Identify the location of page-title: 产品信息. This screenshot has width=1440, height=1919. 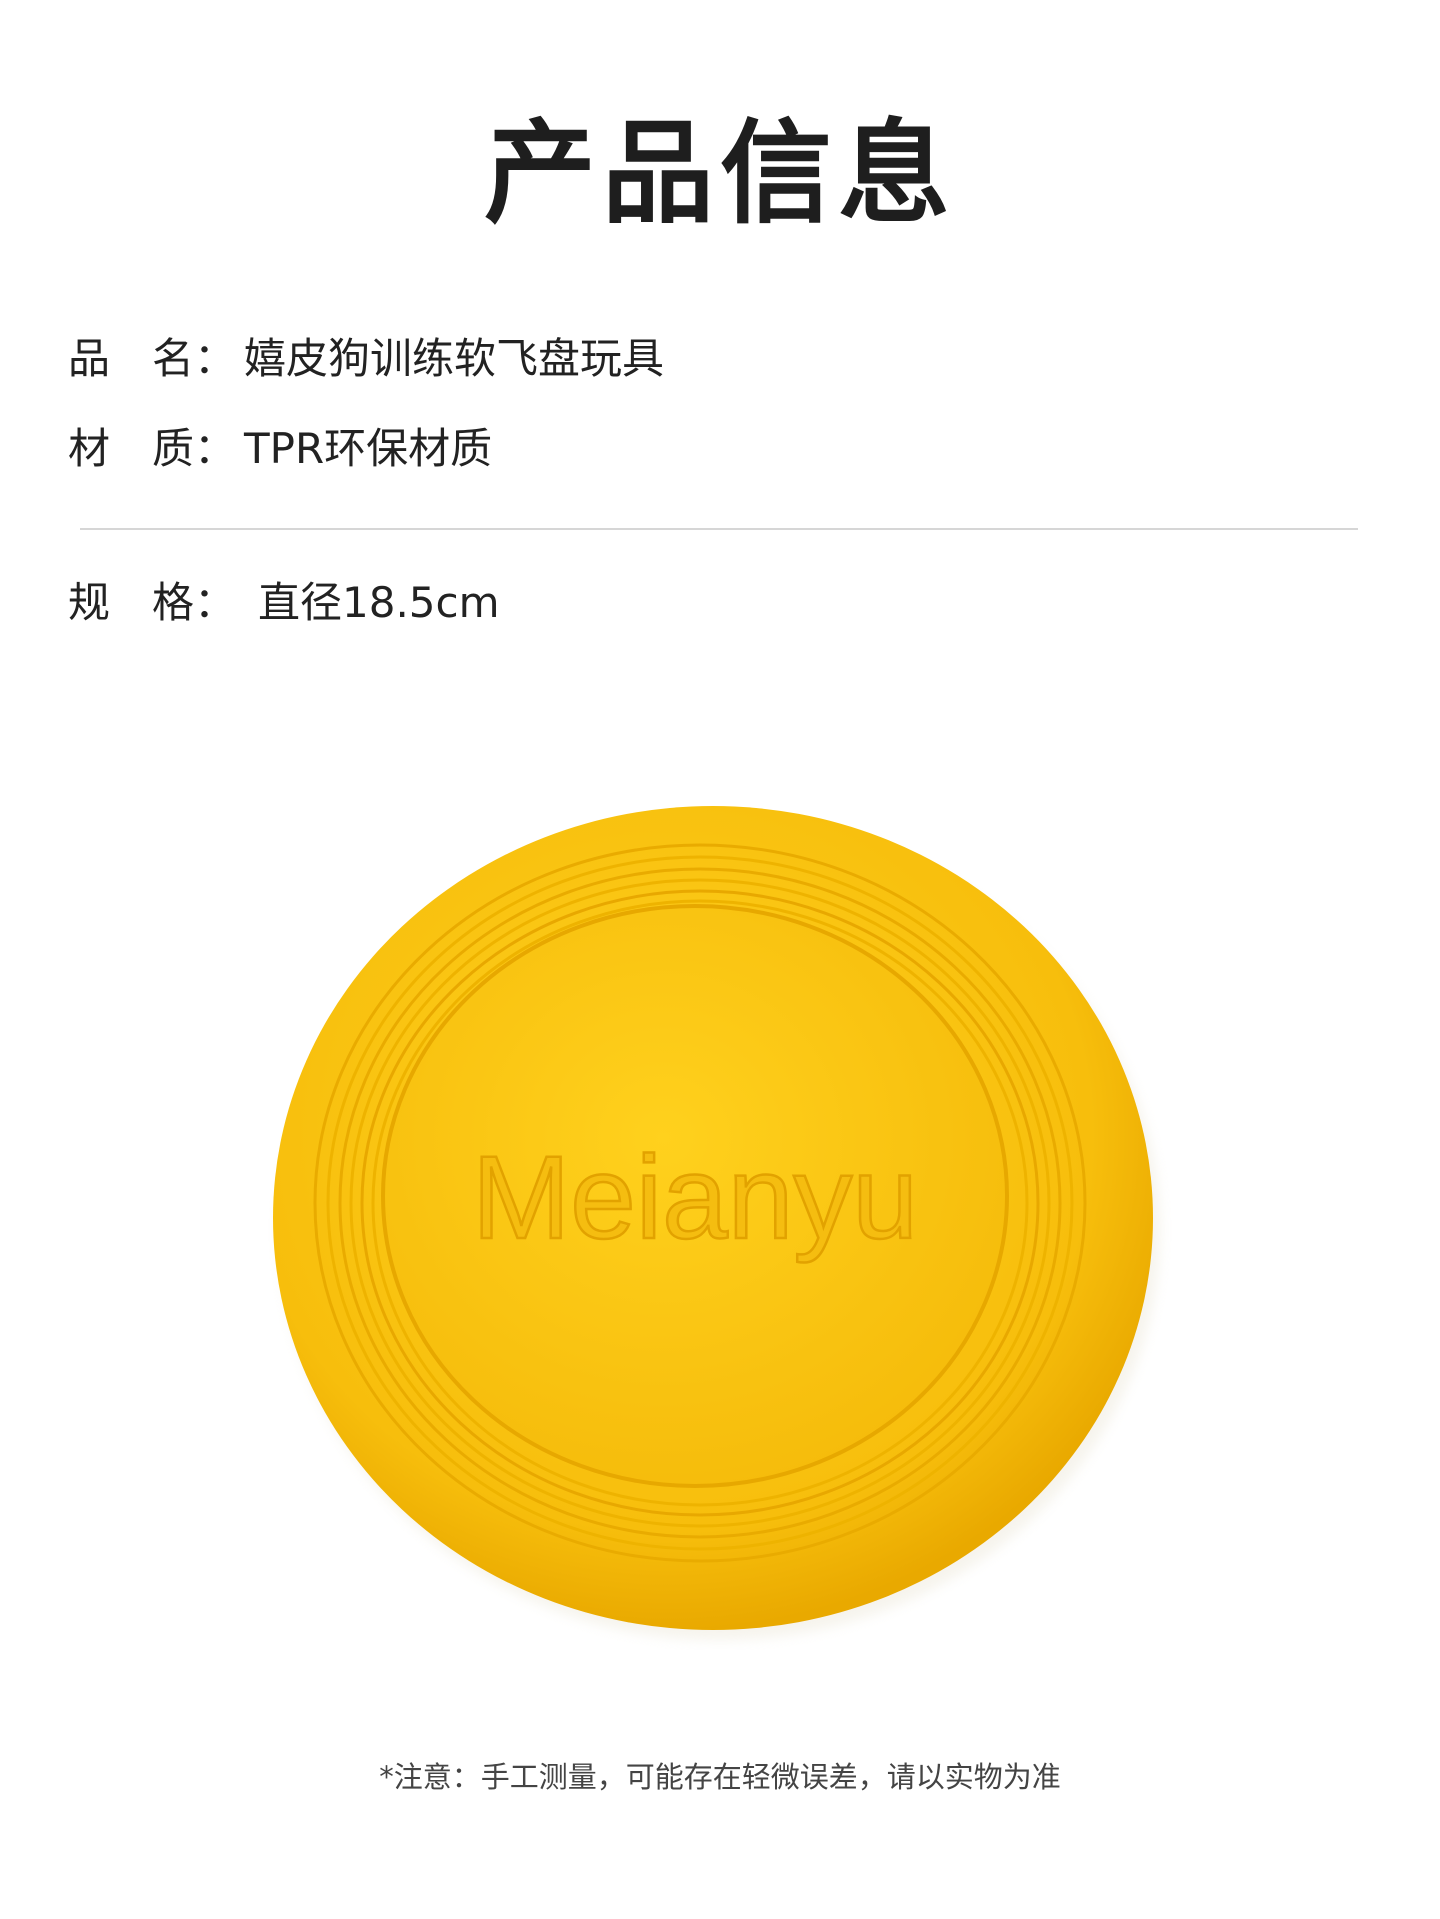
(720, 174).